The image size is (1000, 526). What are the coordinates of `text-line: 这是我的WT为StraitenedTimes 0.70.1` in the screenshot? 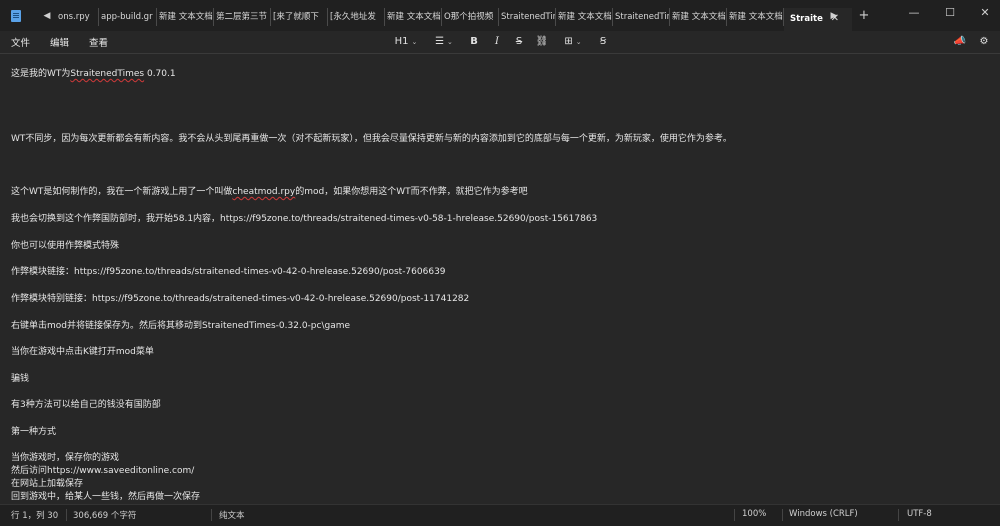 It's located at (93, 72).